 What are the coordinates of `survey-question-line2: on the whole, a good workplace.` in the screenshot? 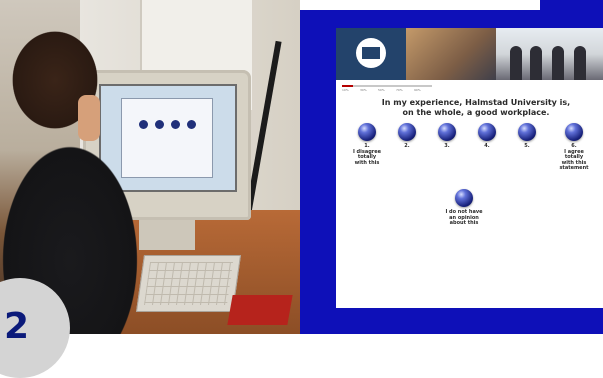 It's located at (476, 112).